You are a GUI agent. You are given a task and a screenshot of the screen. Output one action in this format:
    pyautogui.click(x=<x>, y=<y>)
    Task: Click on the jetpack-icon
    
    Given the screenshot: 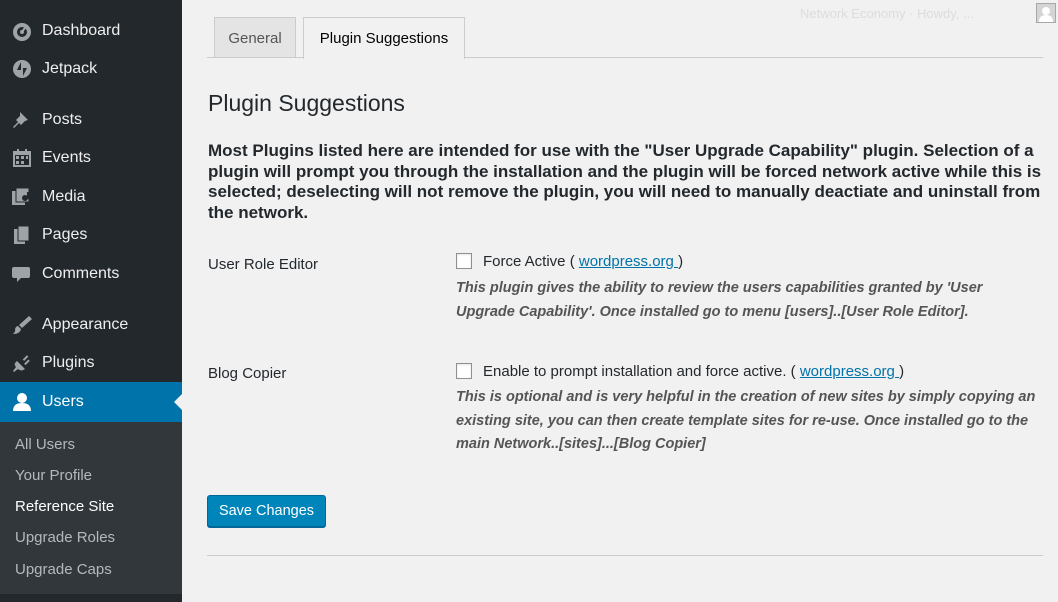 What is the action you would take?
    pyautogui.click(x=22, y=69)
    